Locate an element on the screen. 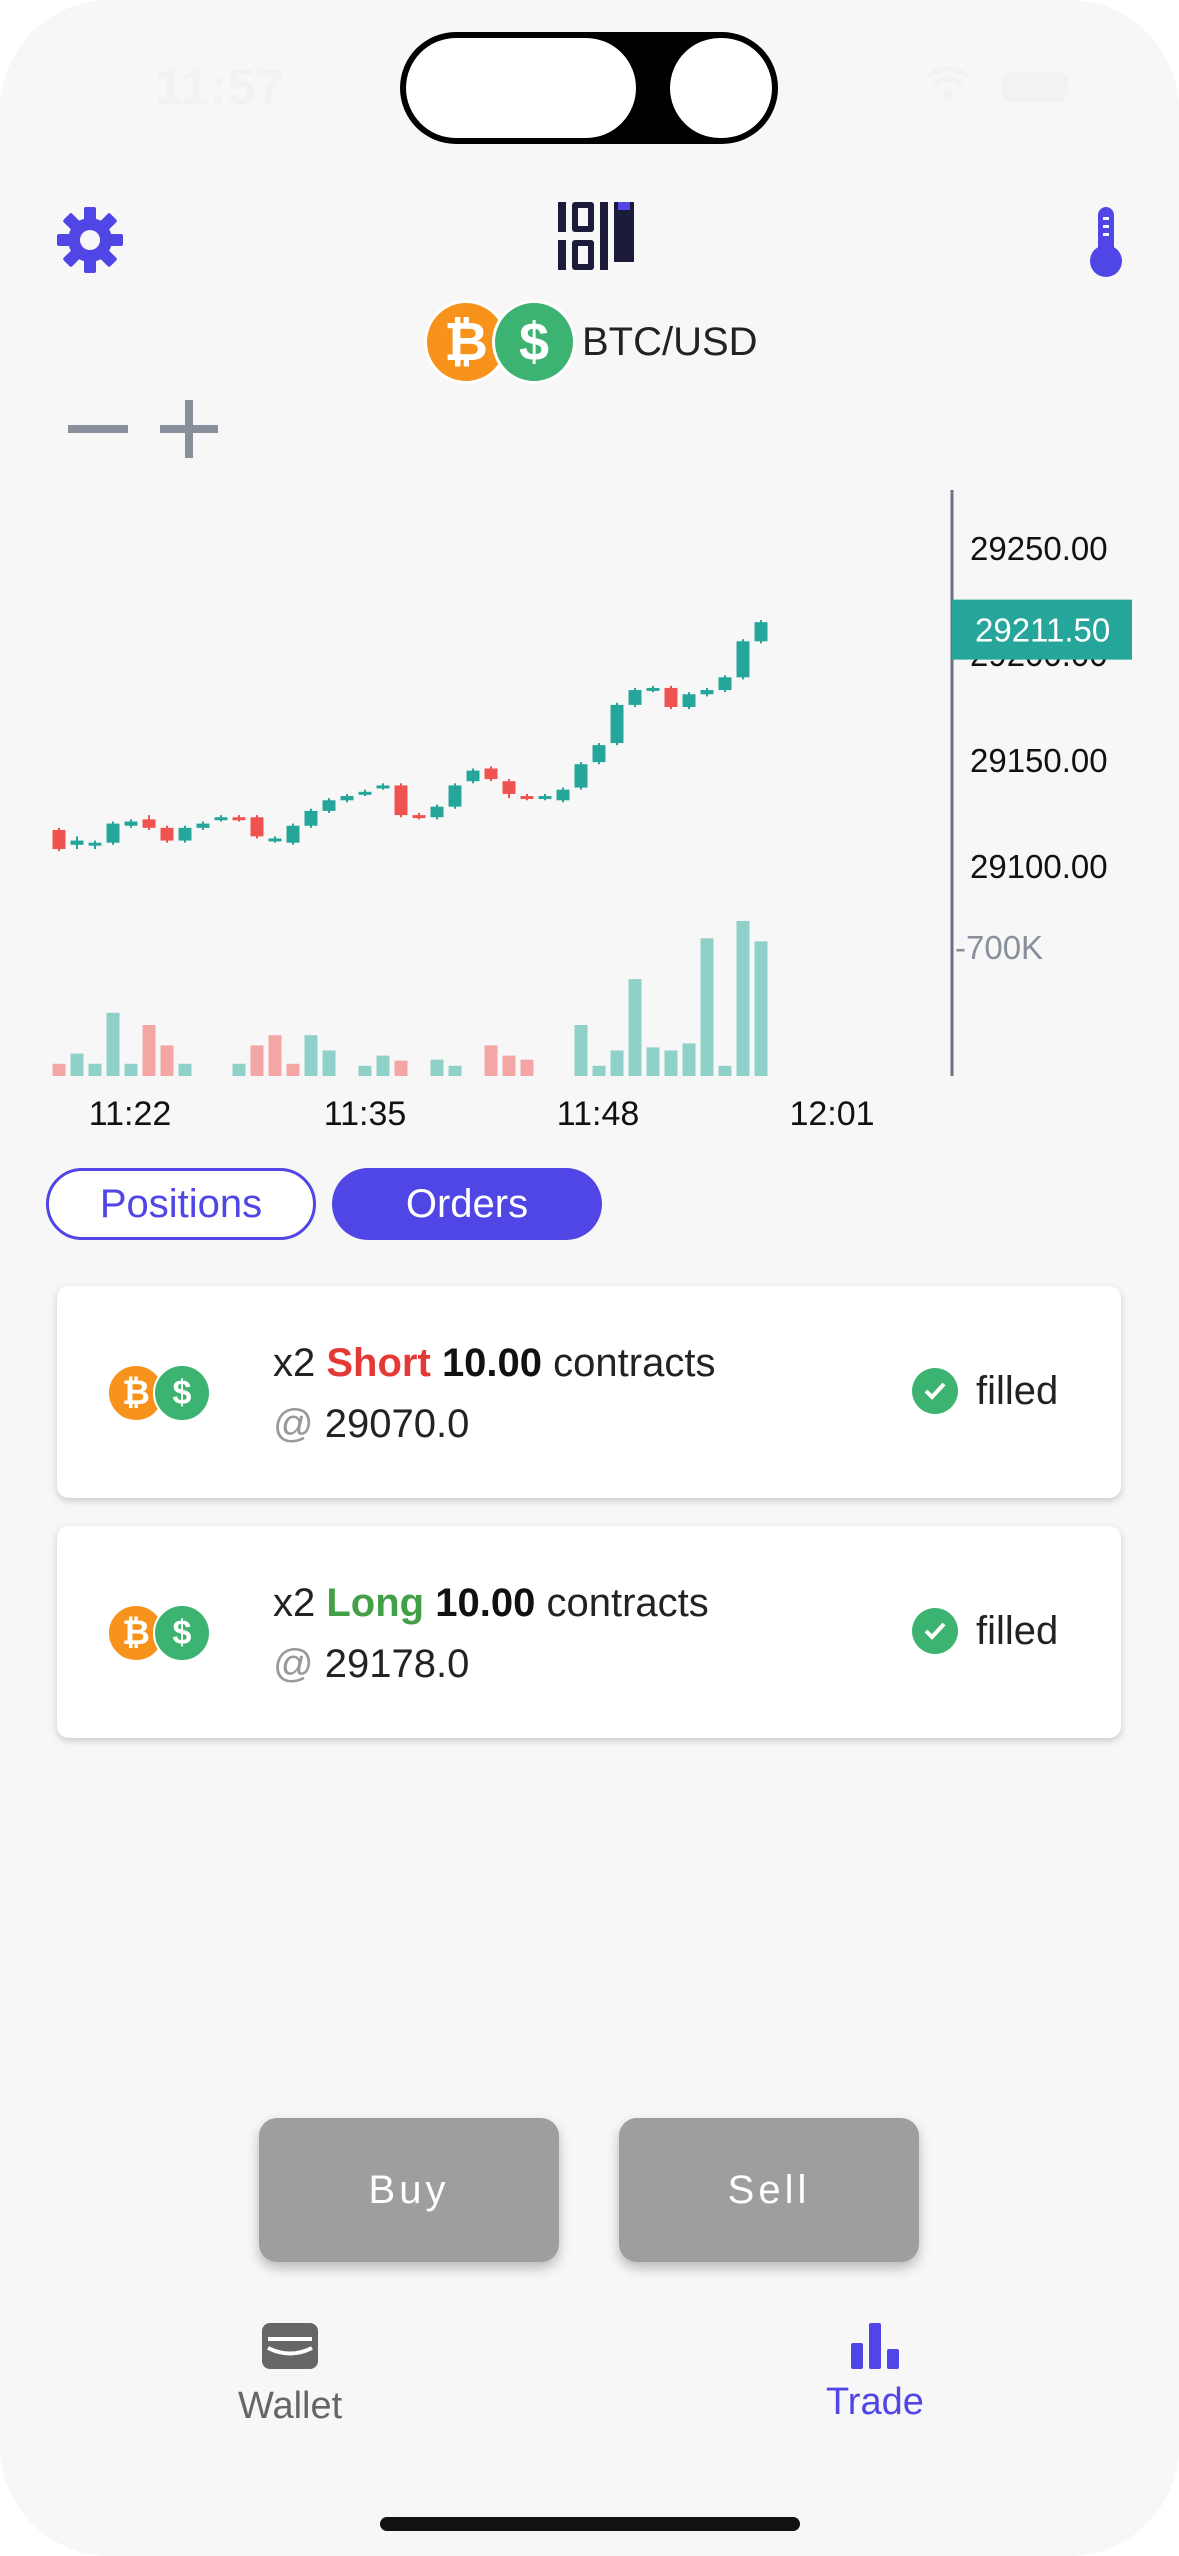  buy-button: Buy is located at coordinates (409, 2190).